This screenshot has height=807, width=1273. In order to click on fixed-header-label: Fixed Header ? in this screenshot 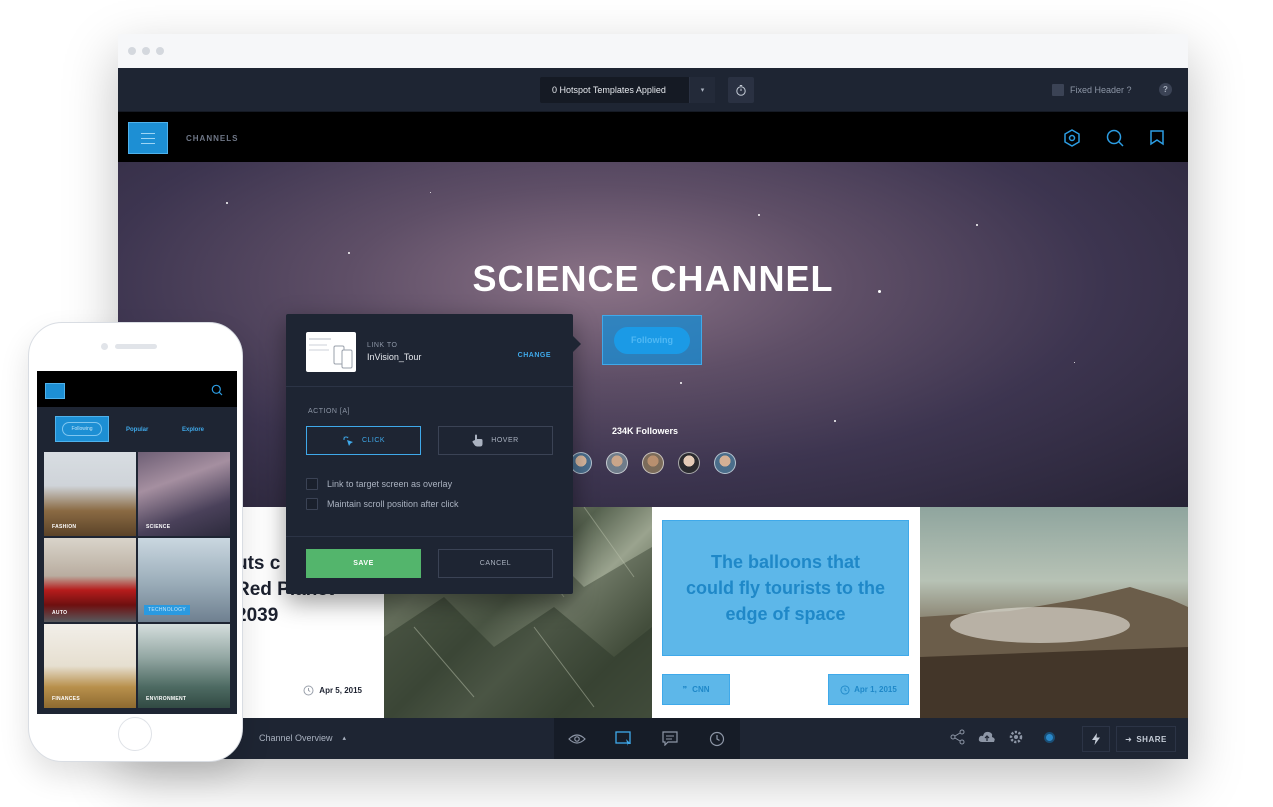, I will do `click(1101, 90)`.